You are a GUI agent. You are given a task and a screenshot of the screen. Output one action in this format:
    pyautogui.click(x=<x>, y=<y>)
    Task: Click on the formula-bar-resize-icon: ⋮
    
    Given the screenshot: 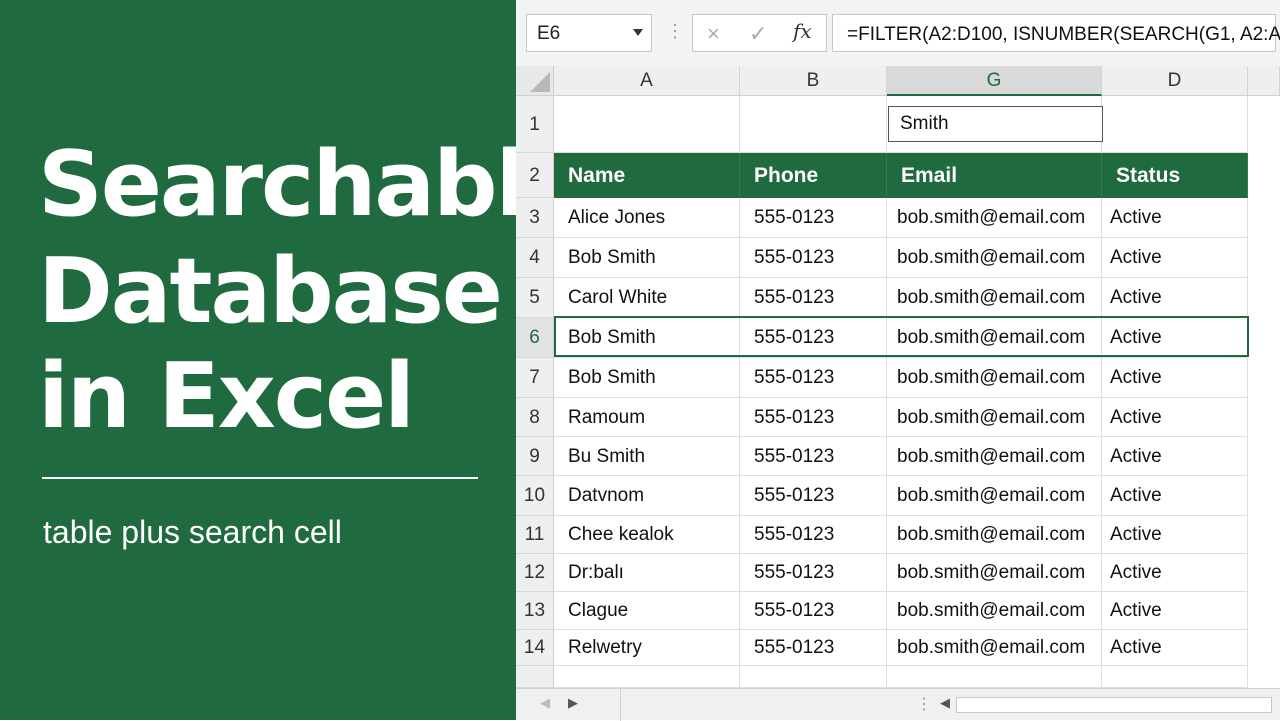 What is the action you would take?
    pyautogui.click(x=675, y=31)
    